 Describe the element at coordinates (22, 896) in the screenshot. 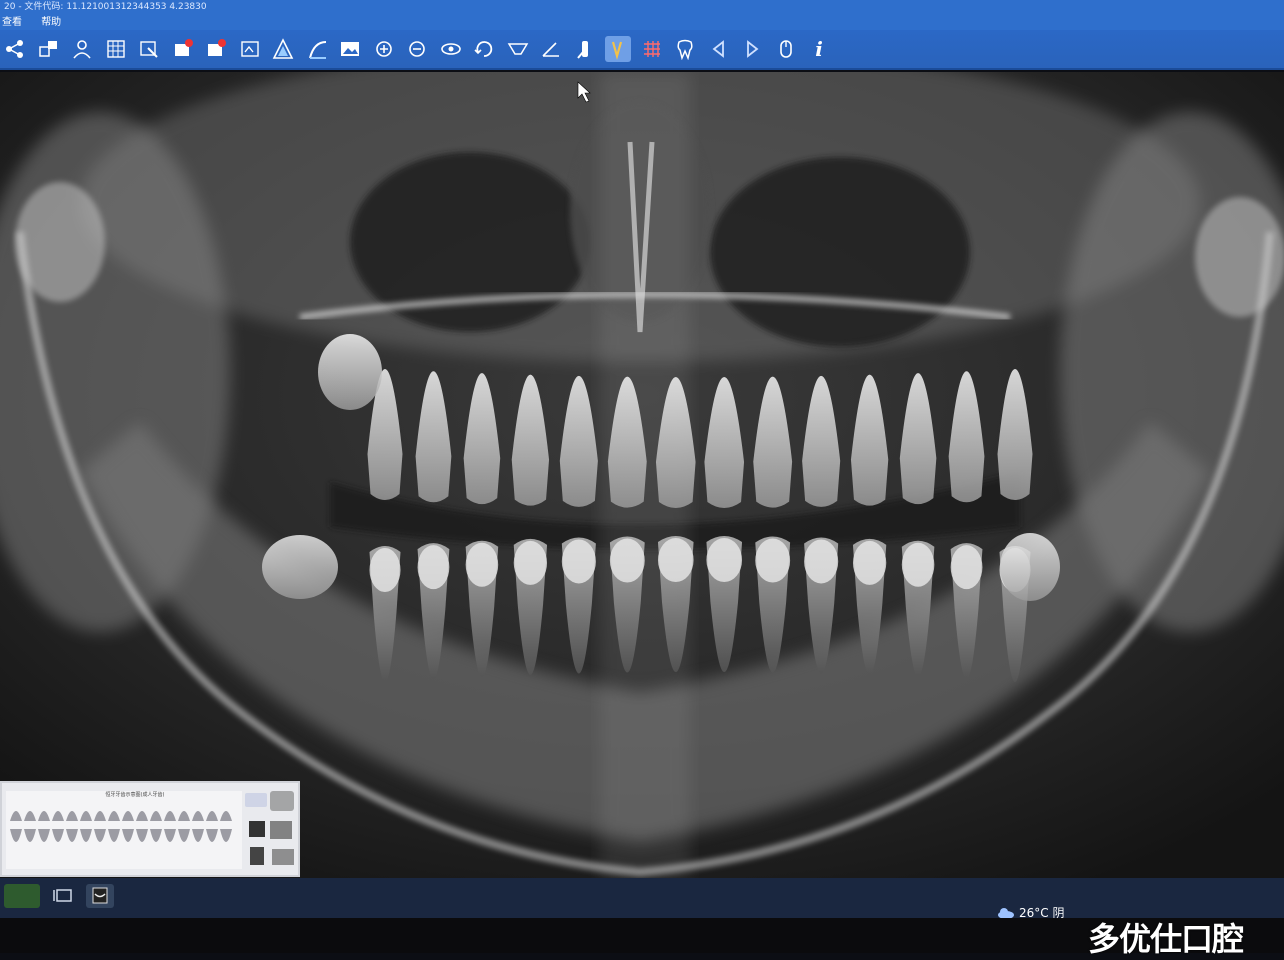

I see `plant-app-icon` at that location.